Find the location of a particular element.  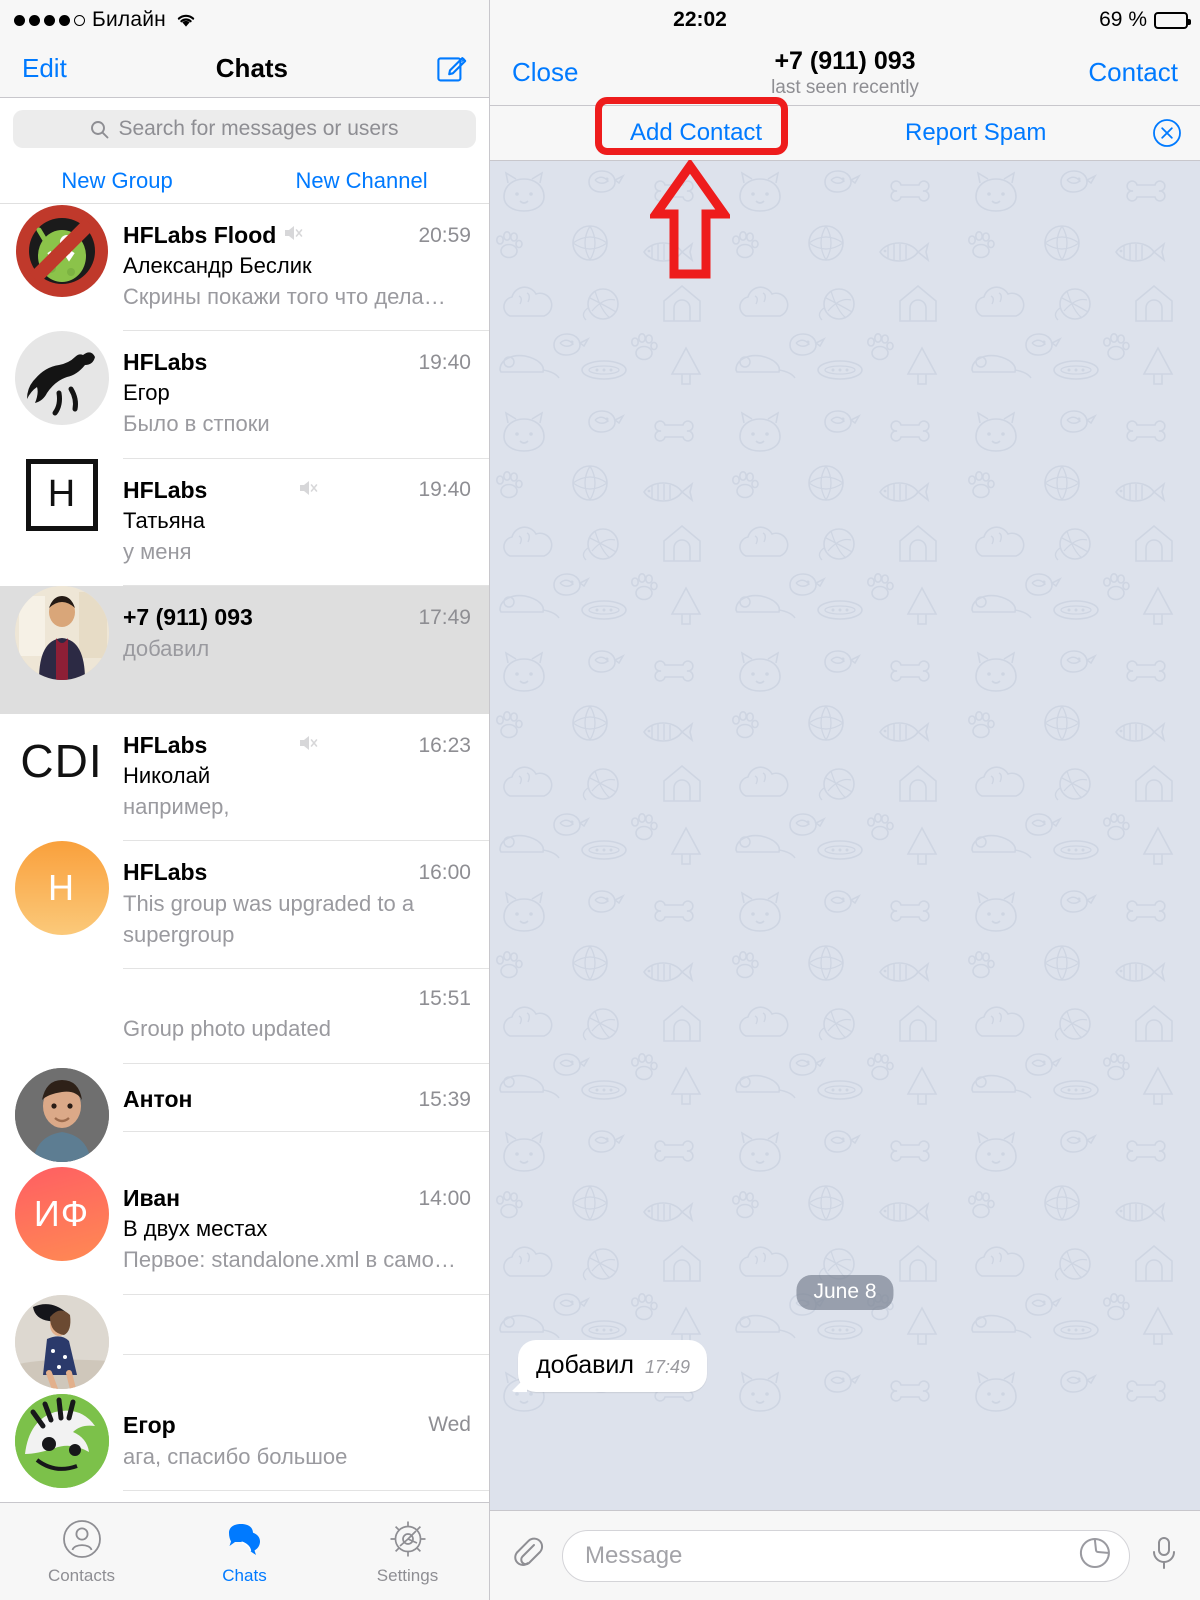

tab-chats: Chats is located at coordinates (244, 1551).